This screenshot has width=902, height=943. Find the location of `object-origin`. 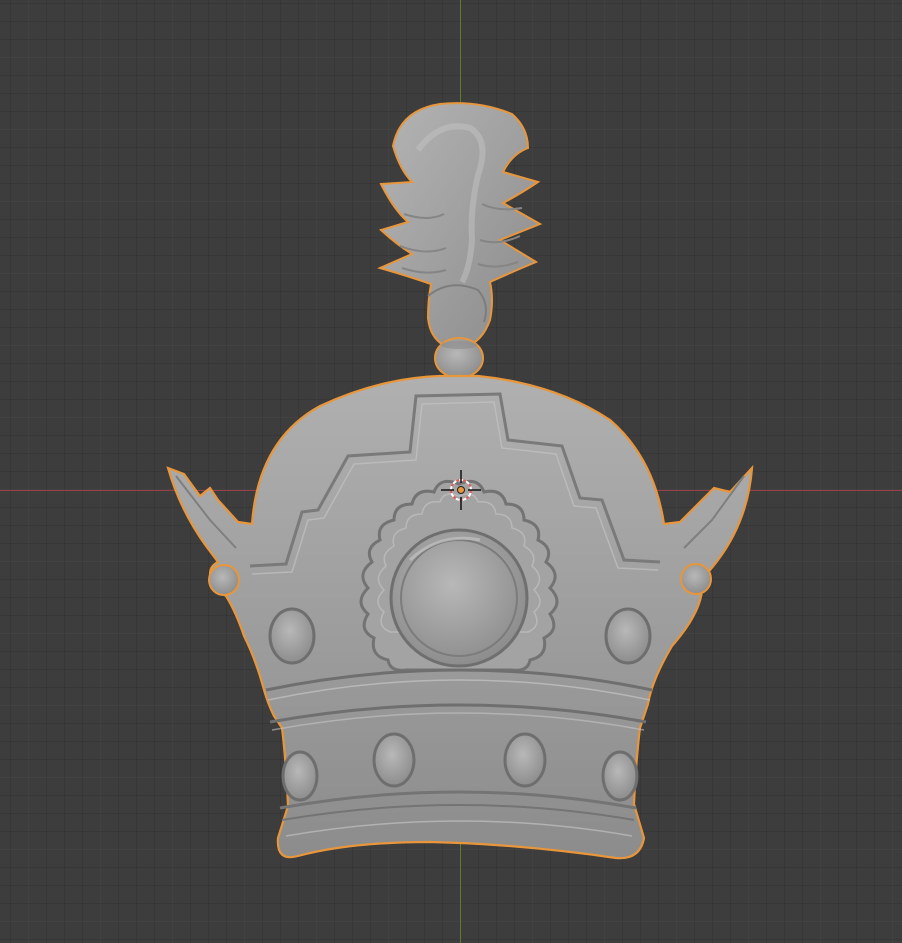

object-origin is located at coordinates (461, 490).